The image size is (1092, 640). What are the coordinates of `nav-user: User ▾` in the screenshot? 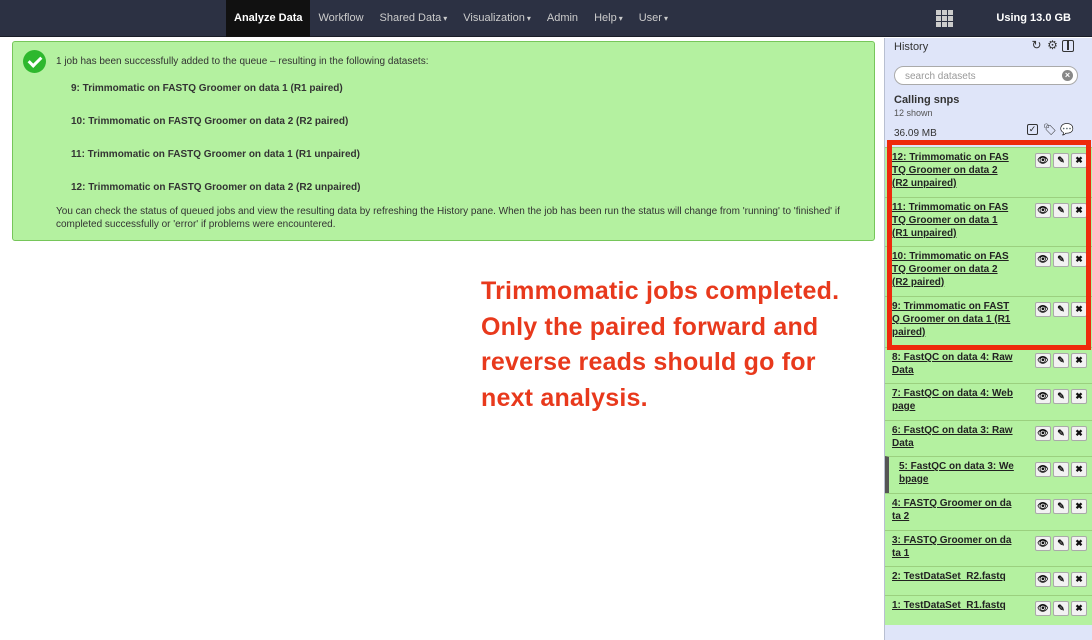 It's located at (653, 18).